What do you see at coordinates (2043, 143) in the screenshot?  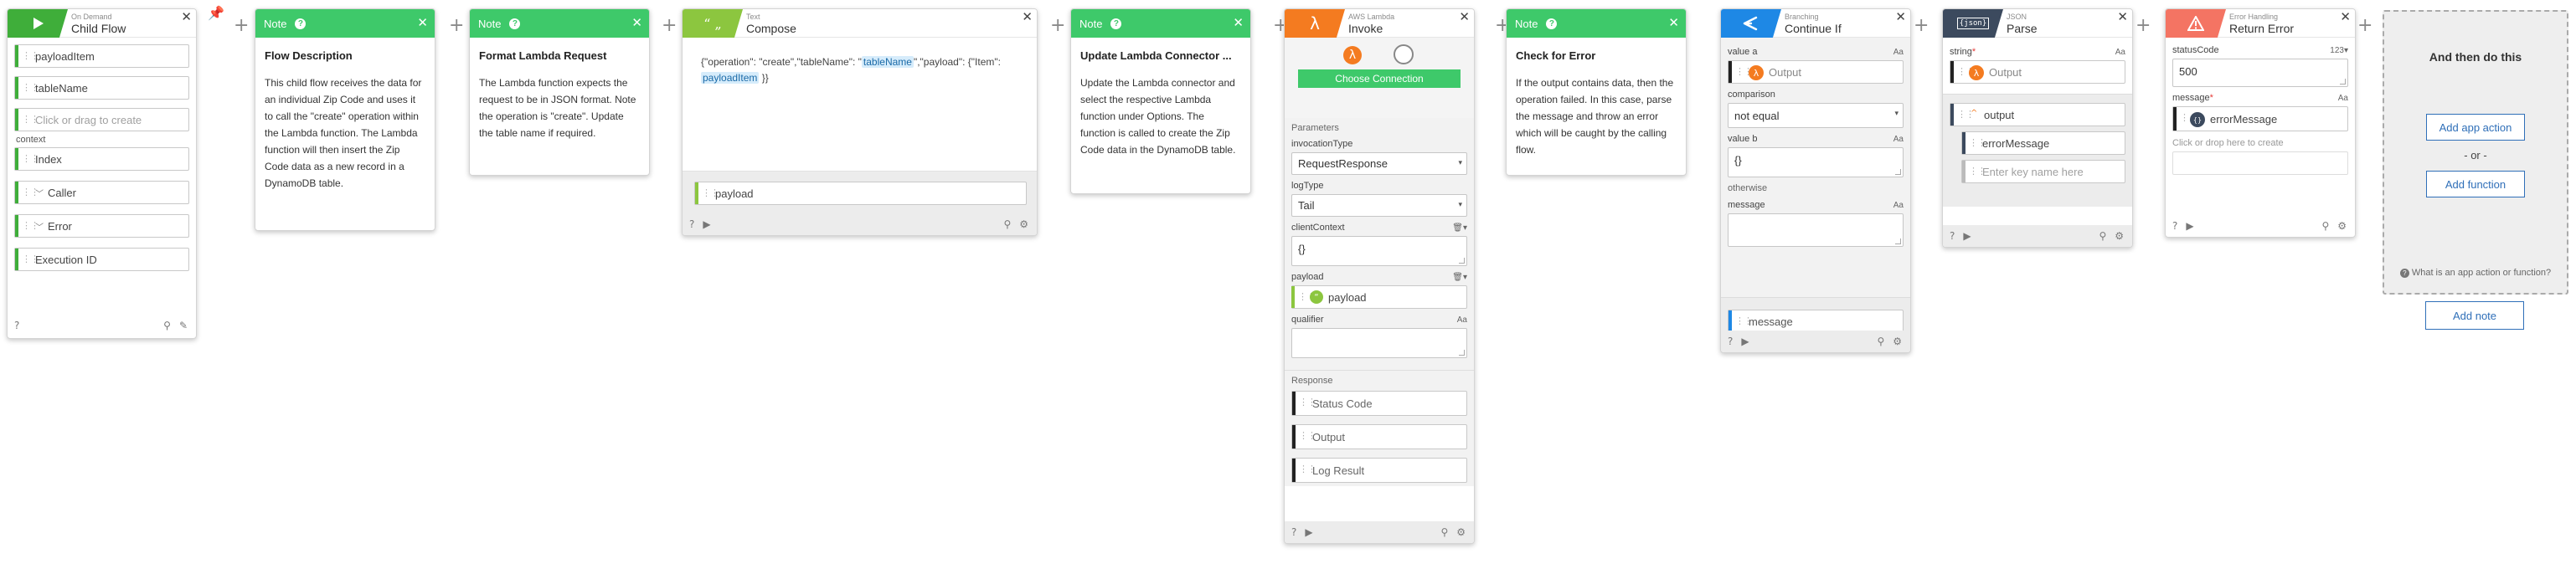 I see `output-child-errormessage: ⋮⋮ errorMessage` at bounding box center [2043, 143].